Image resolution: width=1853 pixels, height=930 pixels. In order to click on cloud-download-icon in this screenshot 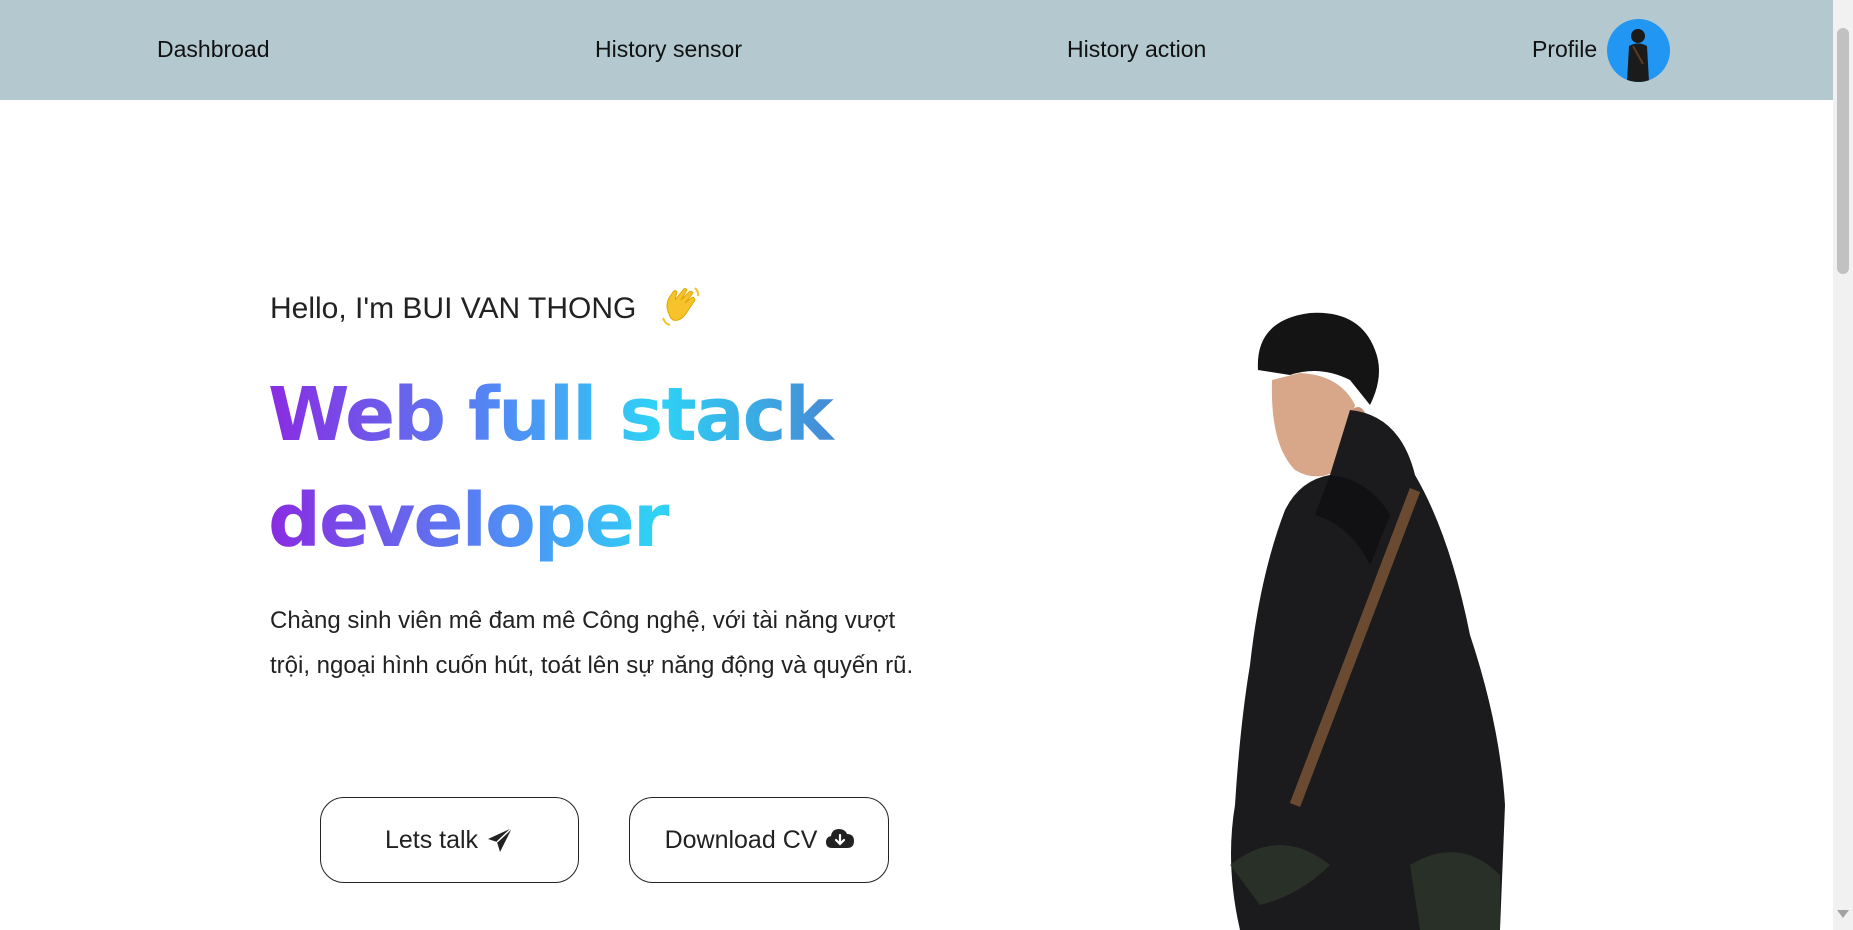, I will do `click(840, 840)`.